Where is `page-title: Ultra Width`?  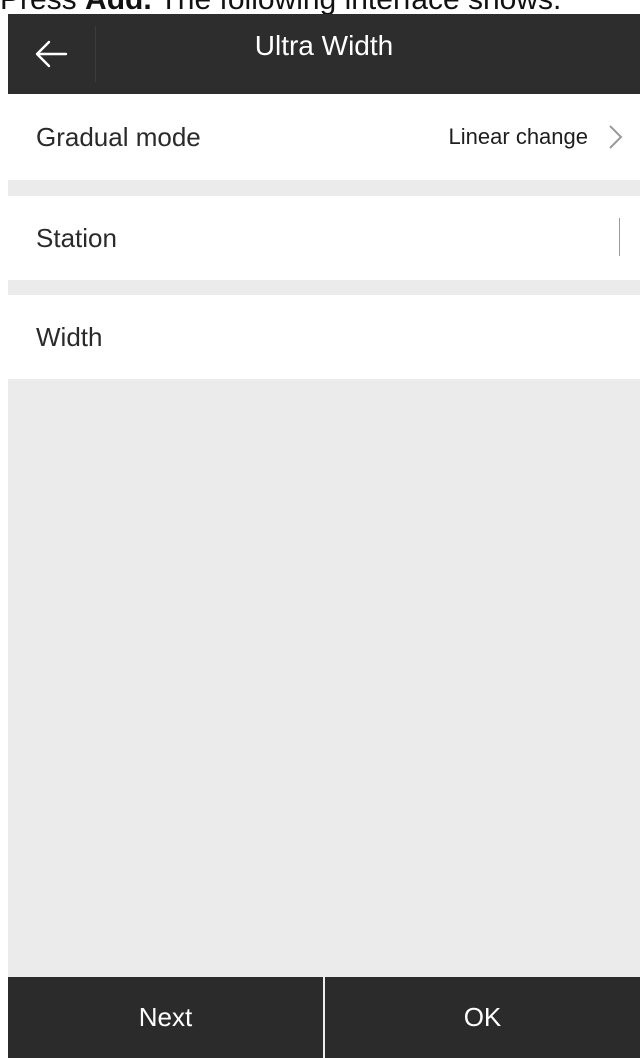 page-title: Ultra Width is located at coordinates (324, 45).